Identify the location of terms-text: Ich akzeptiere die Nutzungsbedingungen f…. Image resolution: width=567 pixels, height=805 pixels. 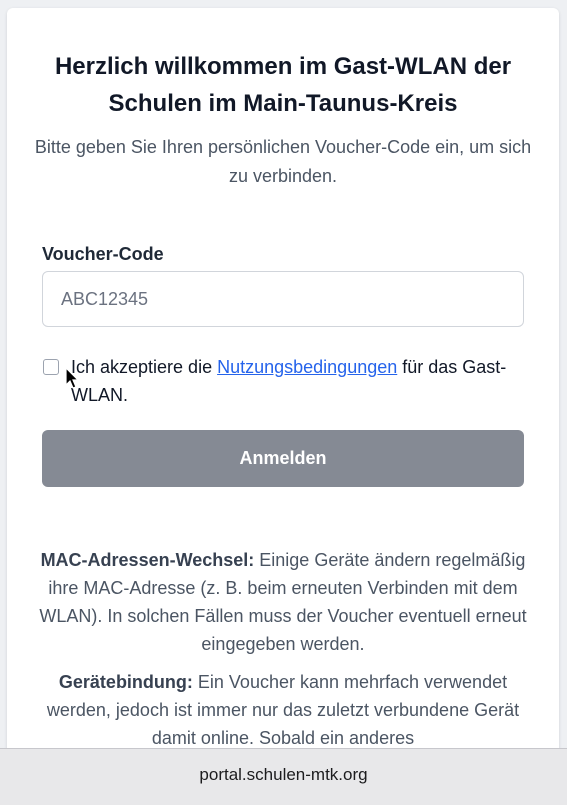
(296, 381).